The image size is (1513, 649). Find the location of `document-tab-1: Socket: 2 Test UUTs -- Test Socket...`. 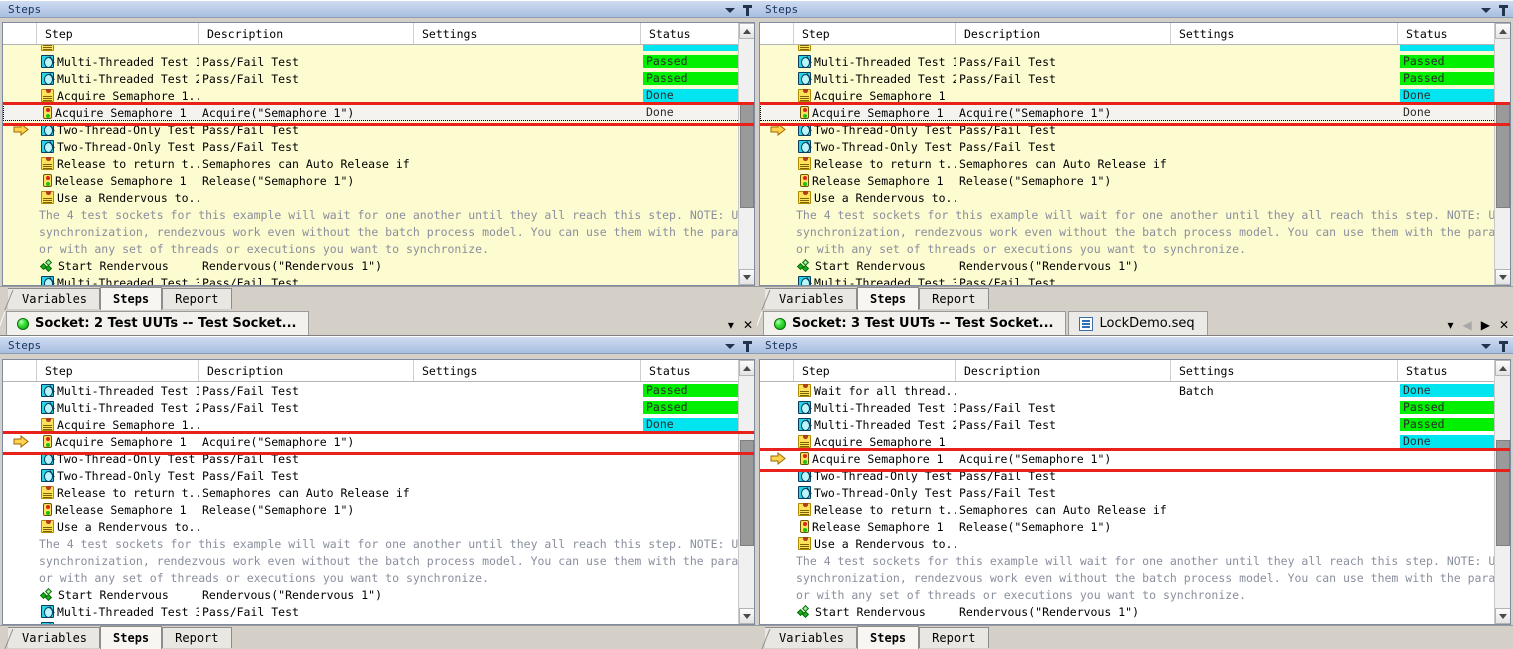

document-tab-1: Socket: 2 Test UUTs -- Test Socket... is located at coordinates (158, 323).